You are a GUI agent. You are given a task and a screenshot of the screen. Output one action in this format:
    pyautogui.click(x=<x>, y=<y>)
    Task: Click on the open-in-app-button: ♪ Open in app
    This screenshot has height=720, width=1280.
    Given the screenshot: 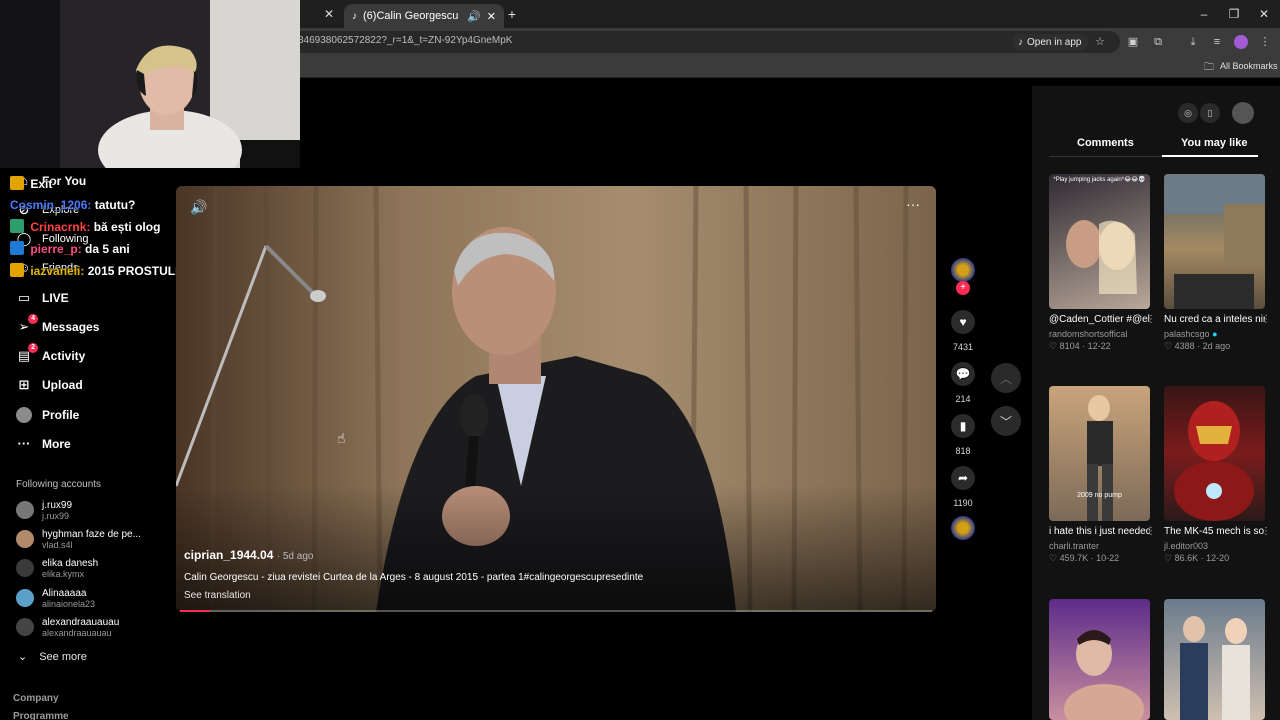 What is the action you would take?
    pyautogui.click(x=1050, y=42)
    